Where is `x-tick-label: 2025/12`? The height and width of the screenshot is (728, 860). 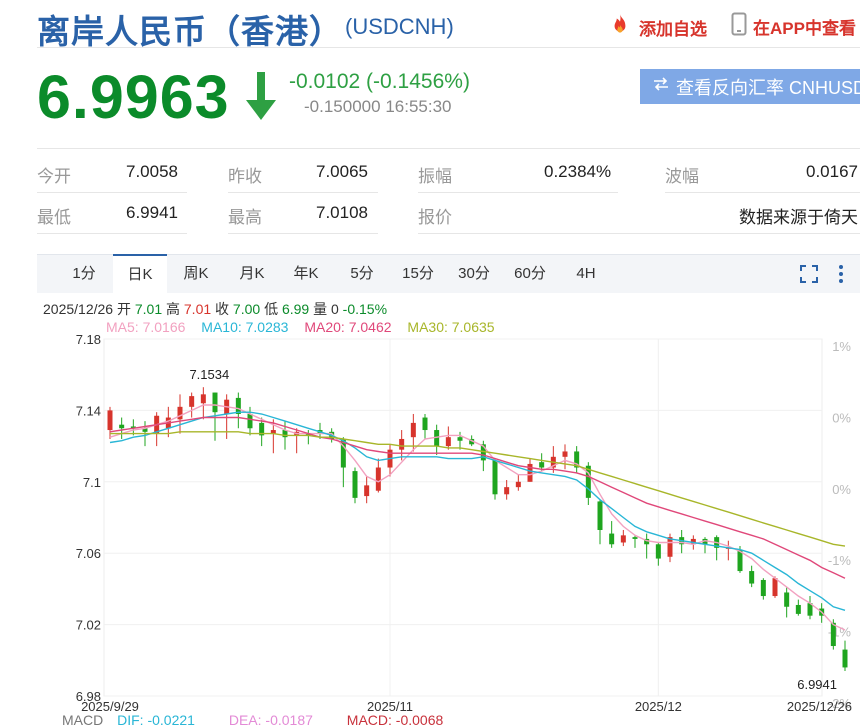
x-tick-label: 2025/12 is located at coordinates (658, 706).